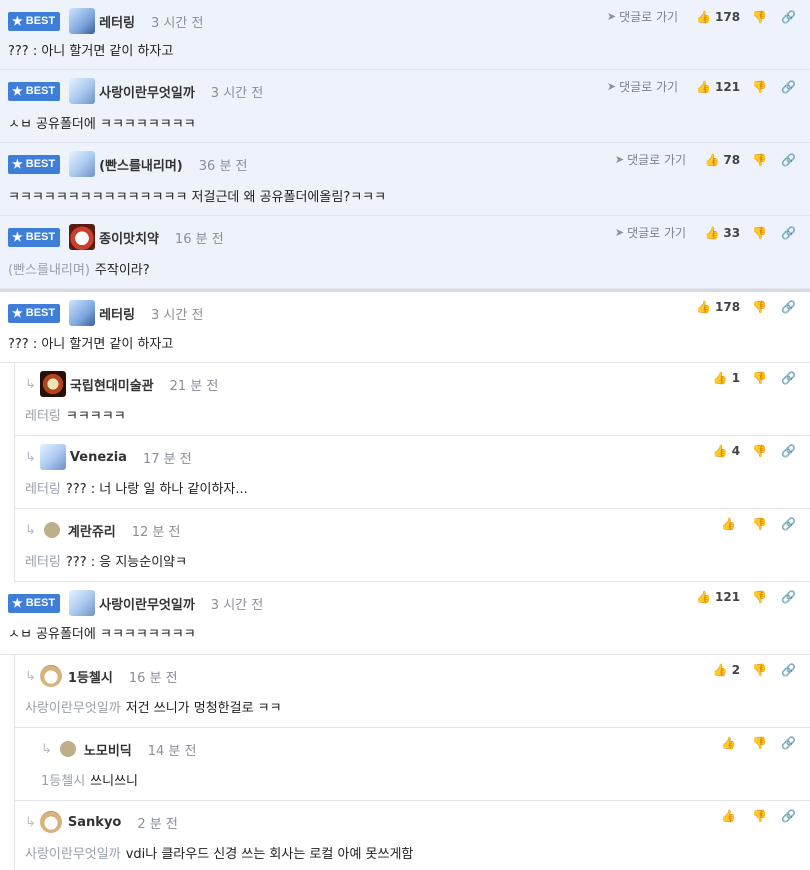 The height and width of the screenshot is (870, 810). I want to click on timestamp: 17 분 전, so click(167, 459).